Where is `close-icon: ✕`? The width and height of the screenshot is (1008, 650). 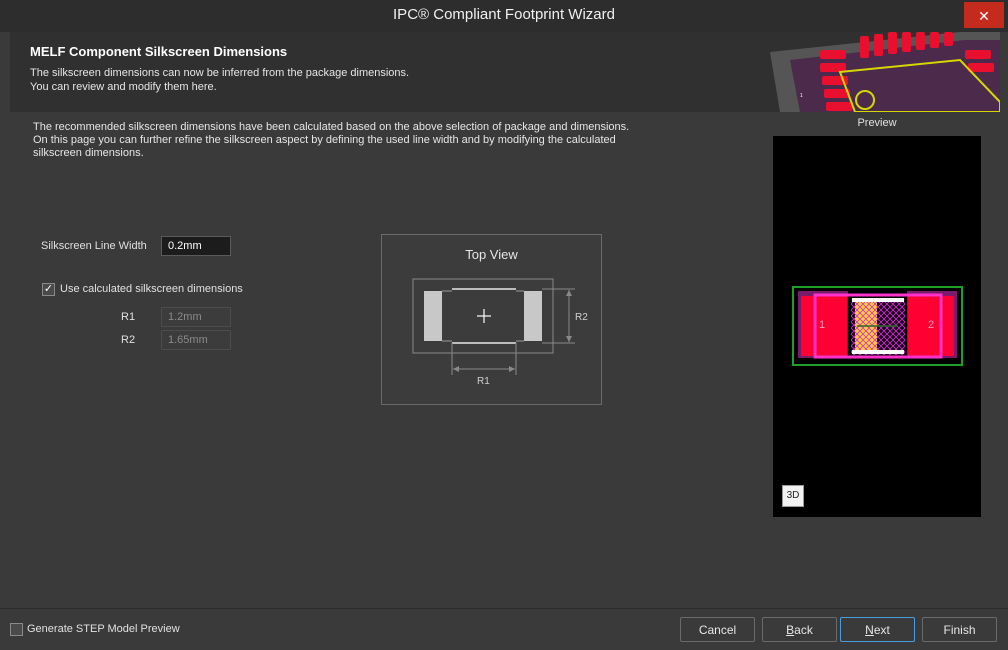 close-icon: ✕ is located at coordinates (984, 16).